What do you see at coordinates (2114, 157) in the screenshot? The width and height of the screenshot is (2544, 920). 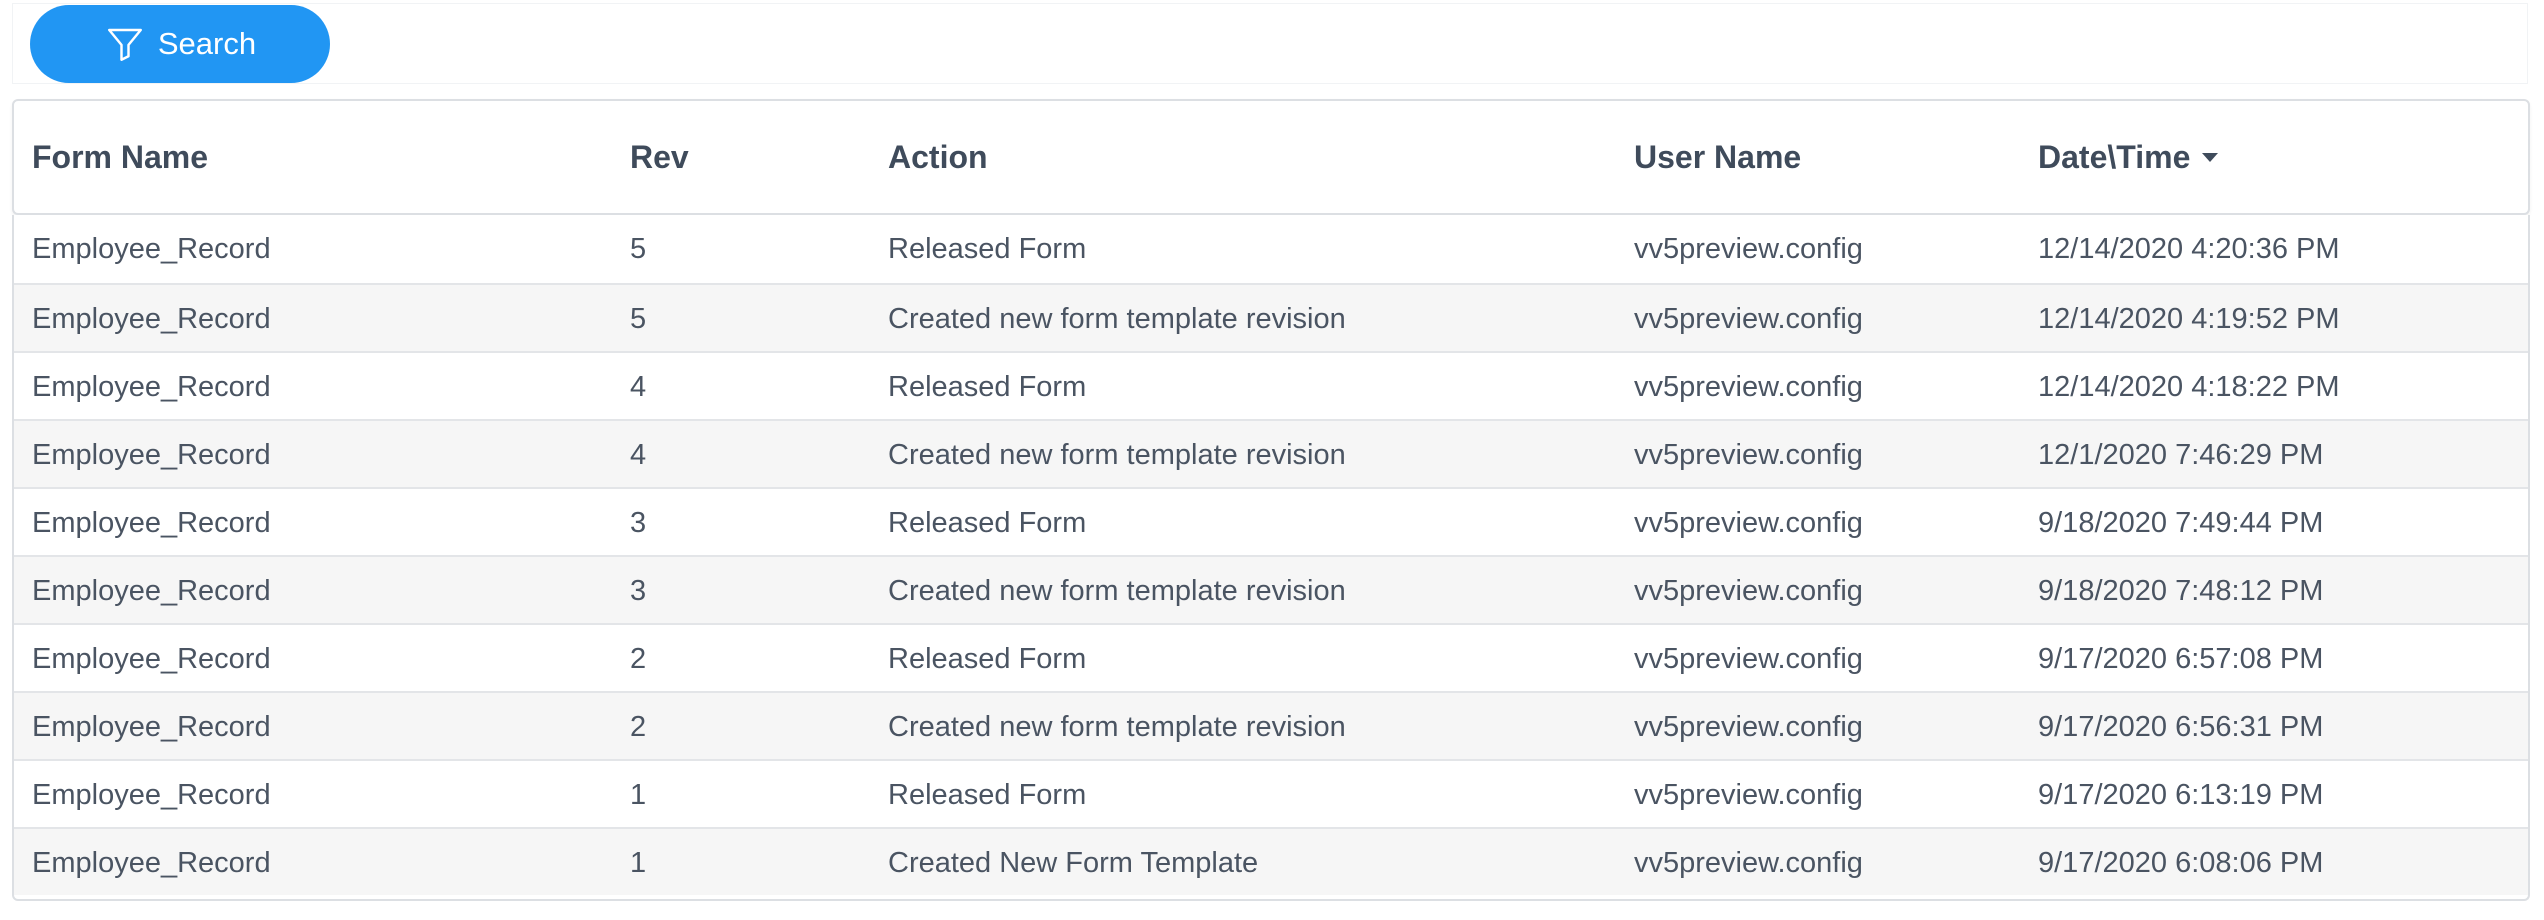 I see `column-header-label: Date\Time` at bounding box center [2114, 157].